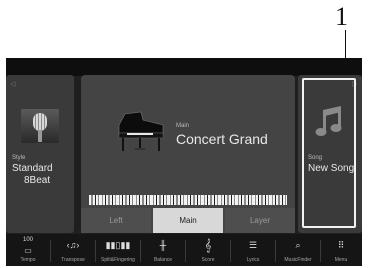 The height and width of the screenshot is (268, 368). Describe the element at coordinates (73, 245) in the screenshot. I see `transpose-icon: ‹♫›` at that location.